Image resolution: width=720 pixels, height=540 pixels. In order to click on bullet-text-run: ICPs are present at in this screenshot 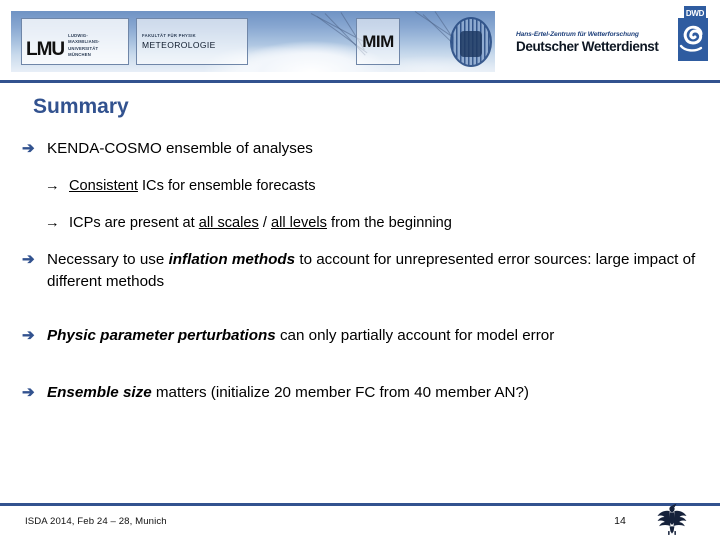, I will do `click(134, 223)`.